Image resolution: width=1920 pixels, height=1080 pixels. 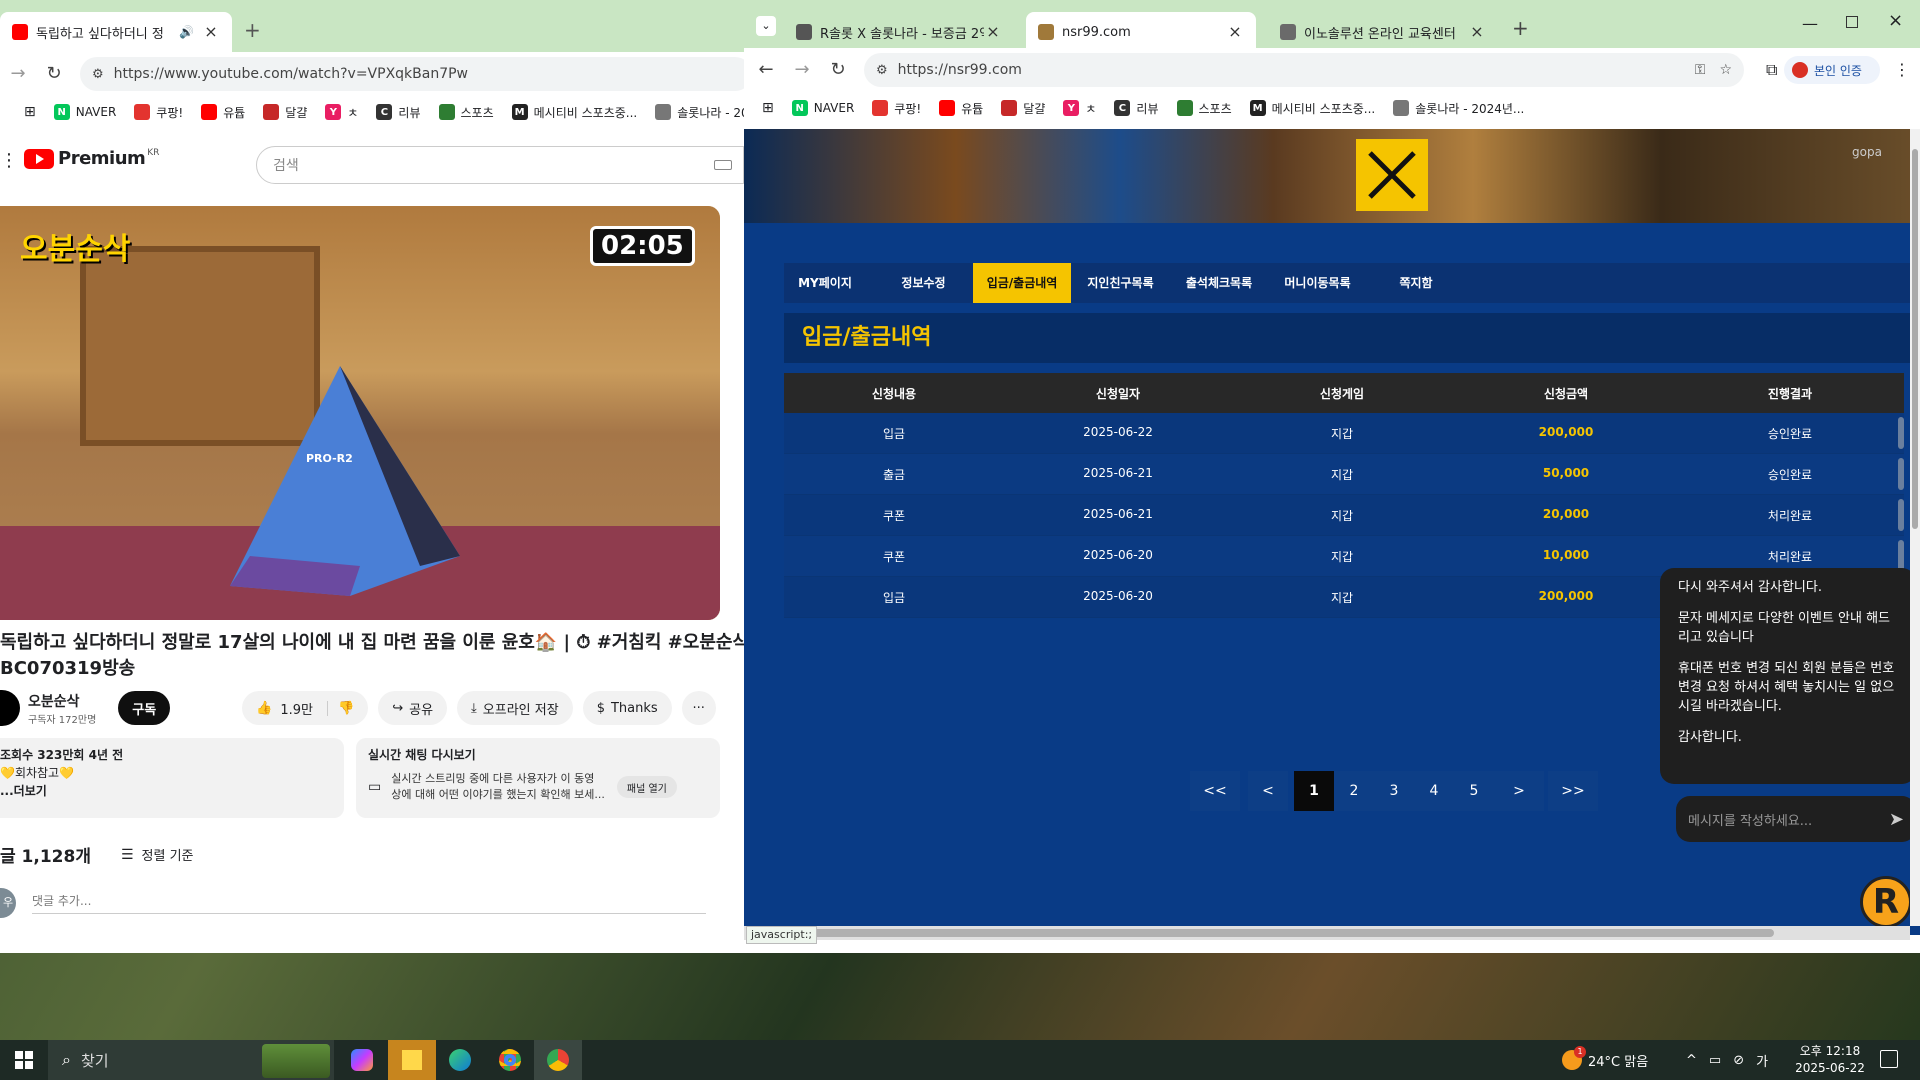 What do you see at coordinates (723, 165) in the screenshot?
I see `keyboard-icon` at bounding box center [723, 165].